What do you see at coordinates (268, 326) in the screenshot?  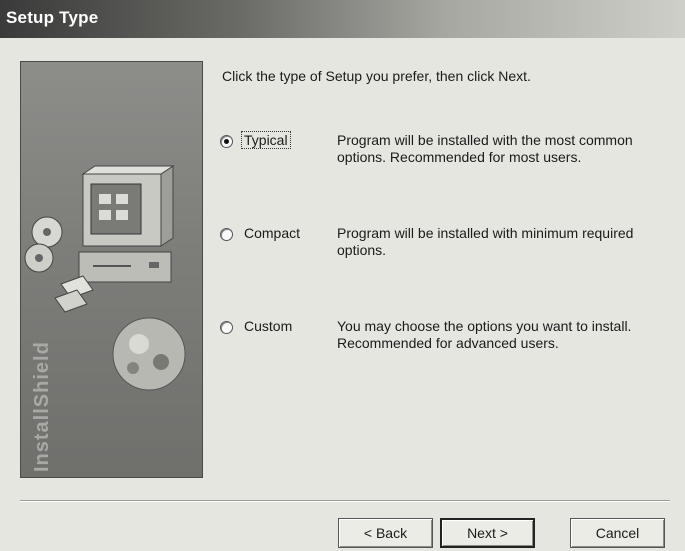 I see `custom-label: Custom` at bounding box center [268, 326].